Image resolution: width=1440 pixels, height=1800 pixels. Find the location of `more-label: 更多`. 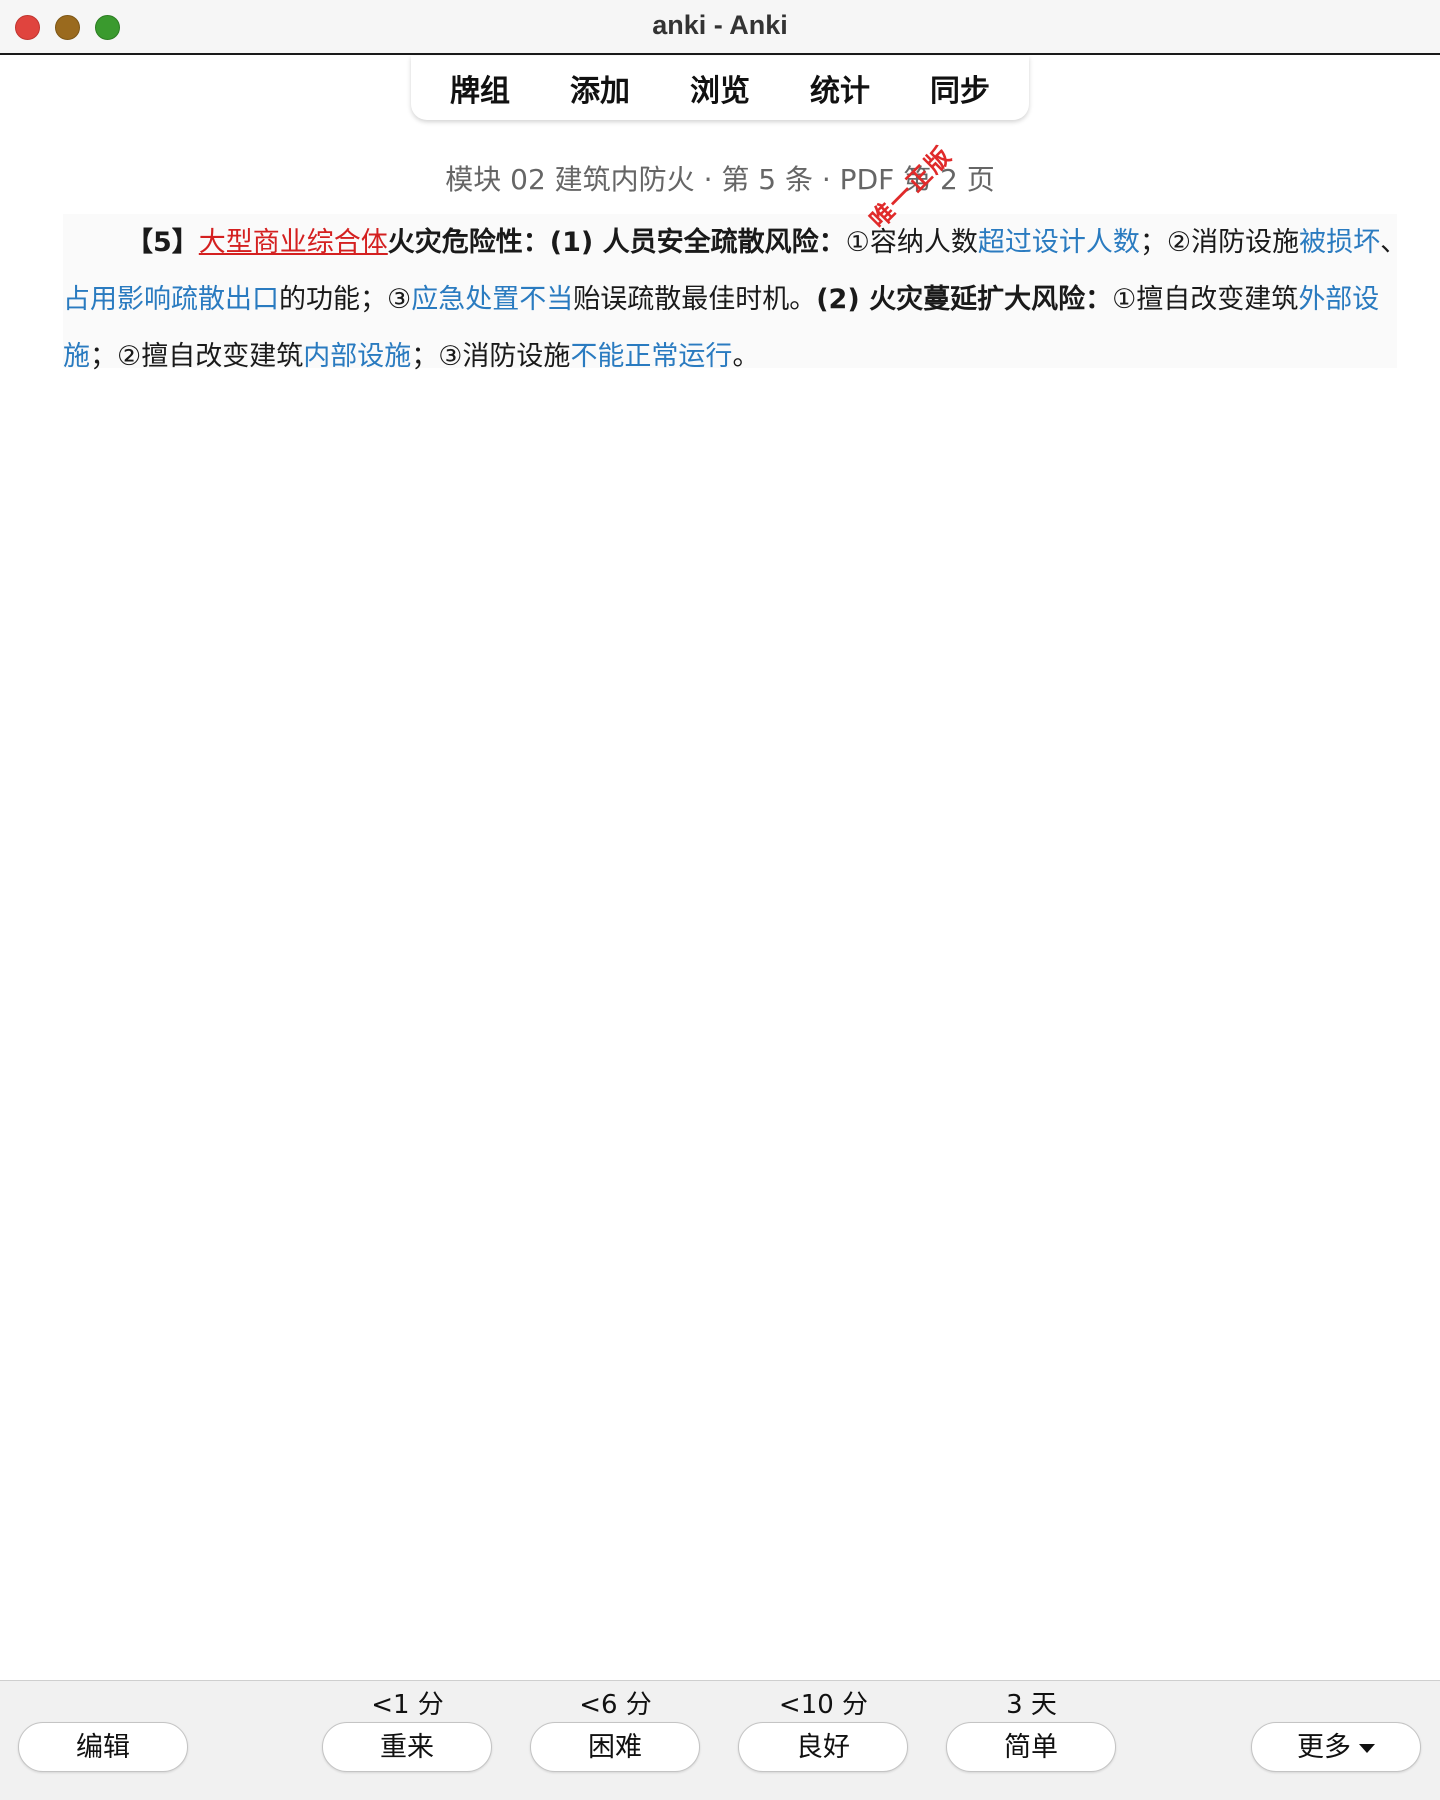

more-label: 更多 is located at coordinates (1324, 1747).